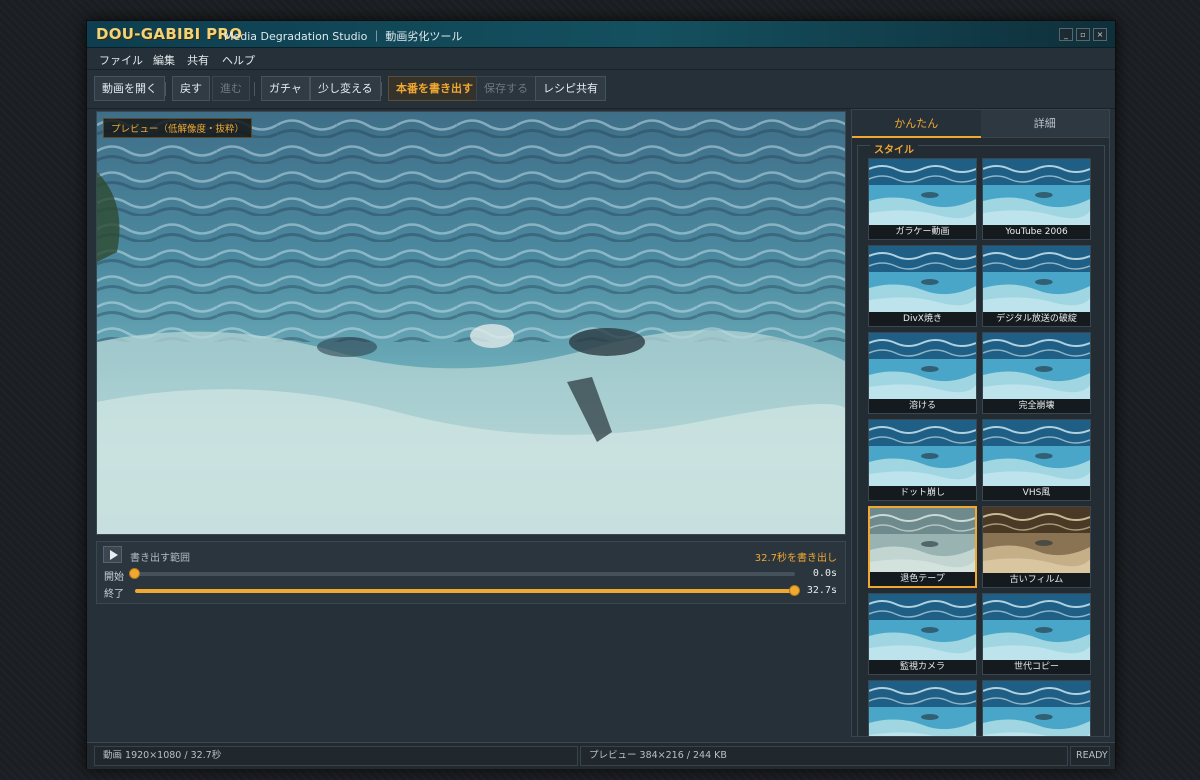  What do you see at coordinates (1100, 34) in the screenshot?
I see `close-button: ×` at bounding box center [1100, 34].